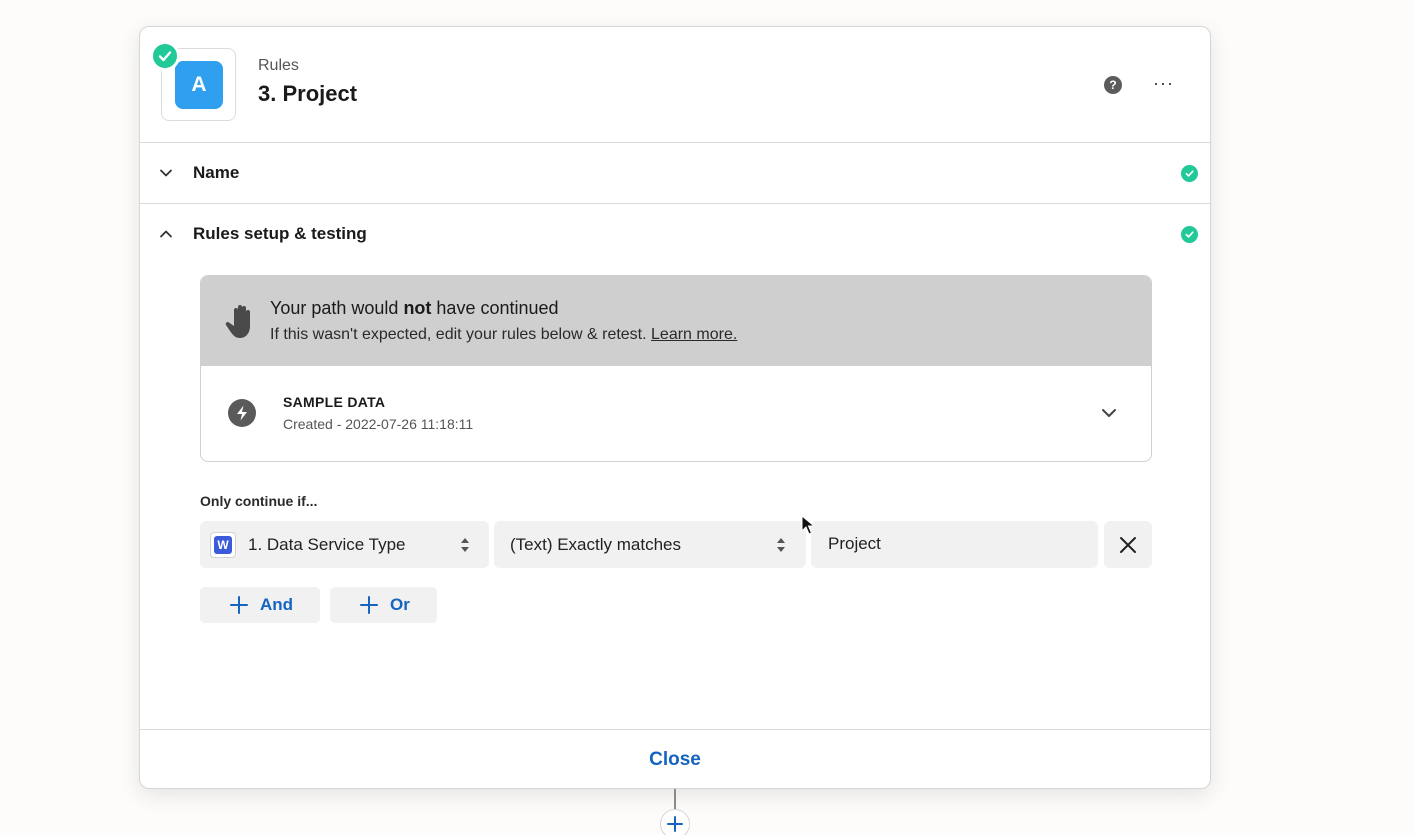  I want to click on close-icon, so click(1128, 544).